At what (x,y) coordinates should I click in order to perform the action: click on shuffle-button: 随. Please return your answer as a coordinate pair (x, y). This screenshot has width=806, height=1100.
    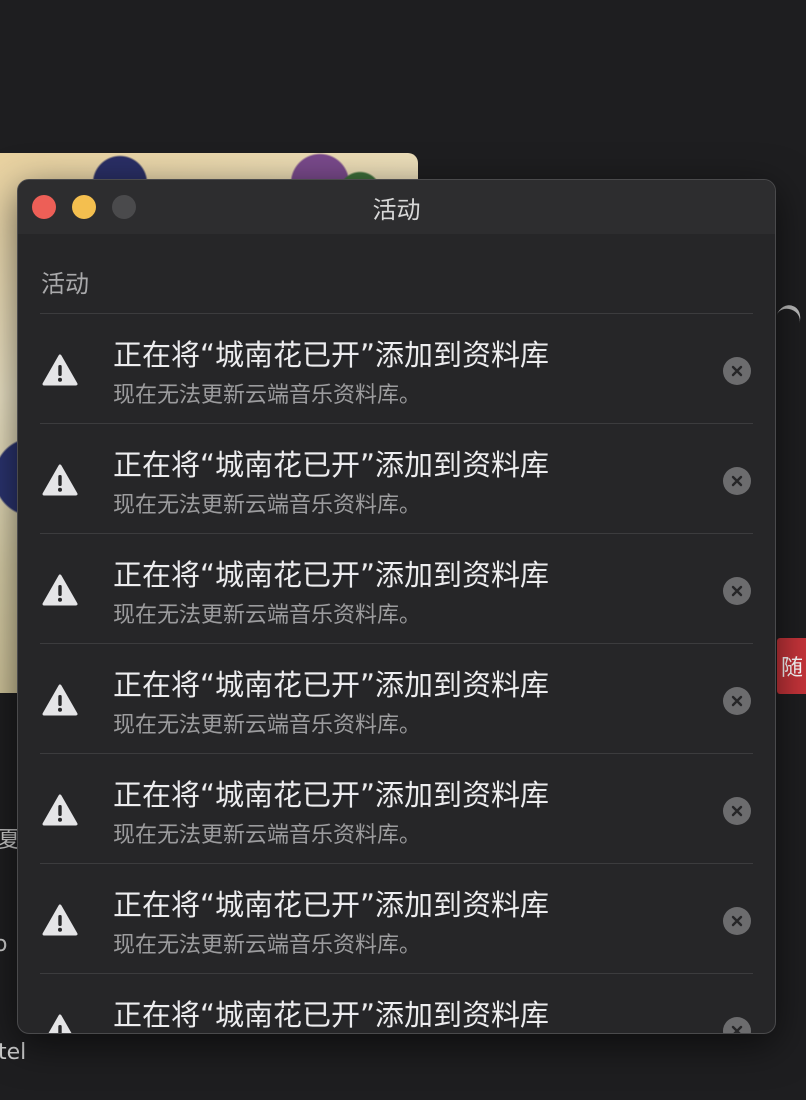
    Looking at the image, I should click on (791, 666).